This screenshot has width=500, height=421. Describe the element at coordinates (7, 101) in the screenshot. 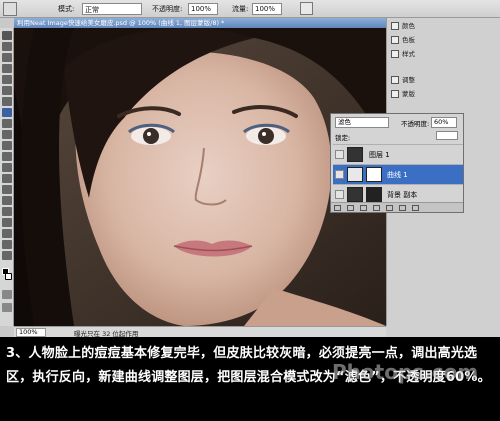

I see `healing-tool-icon` at that location.